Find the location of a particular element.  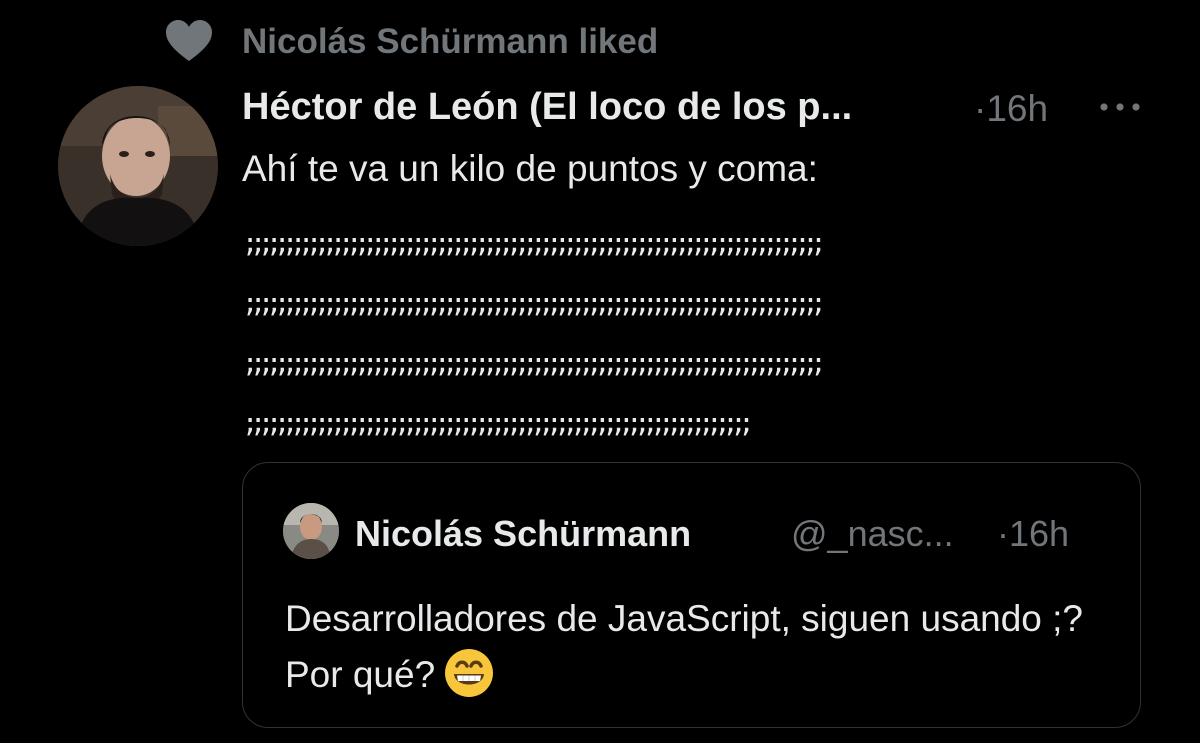

tweet-header: Héctor de León (El loco de los p... ·16h is located at coordinates (692, 110).